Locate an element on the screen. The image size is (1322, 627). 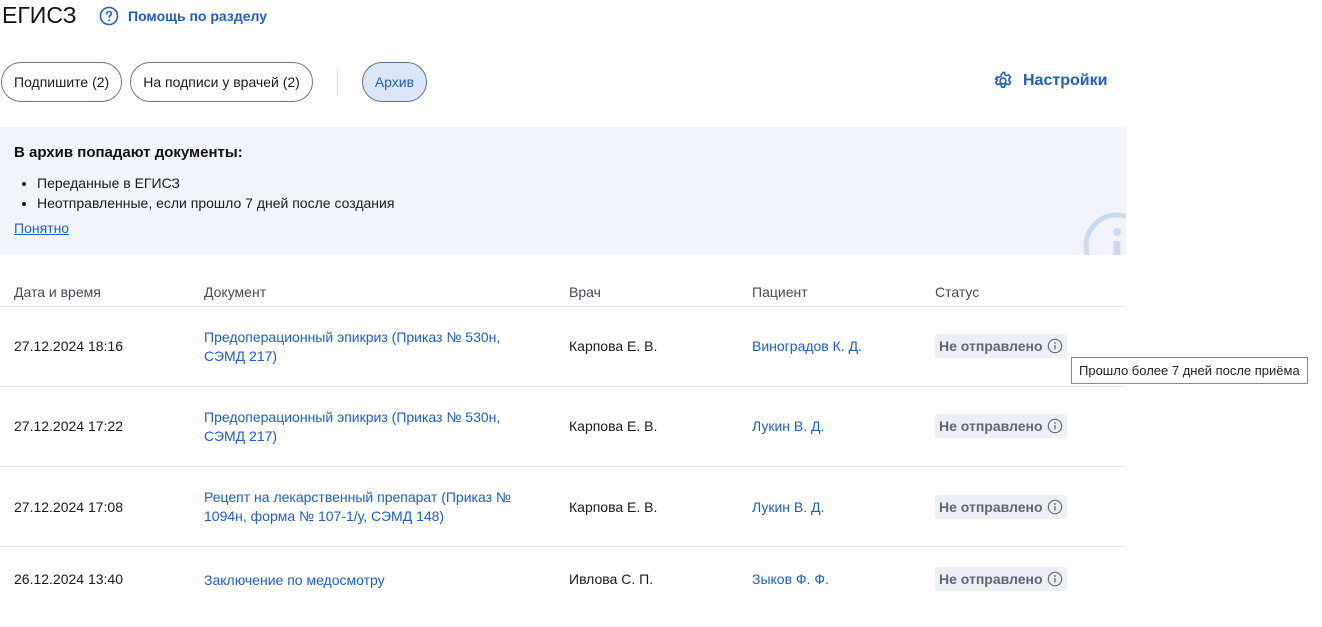
help-link-label: Помощь по разделу is located at coordinates (197, 16).